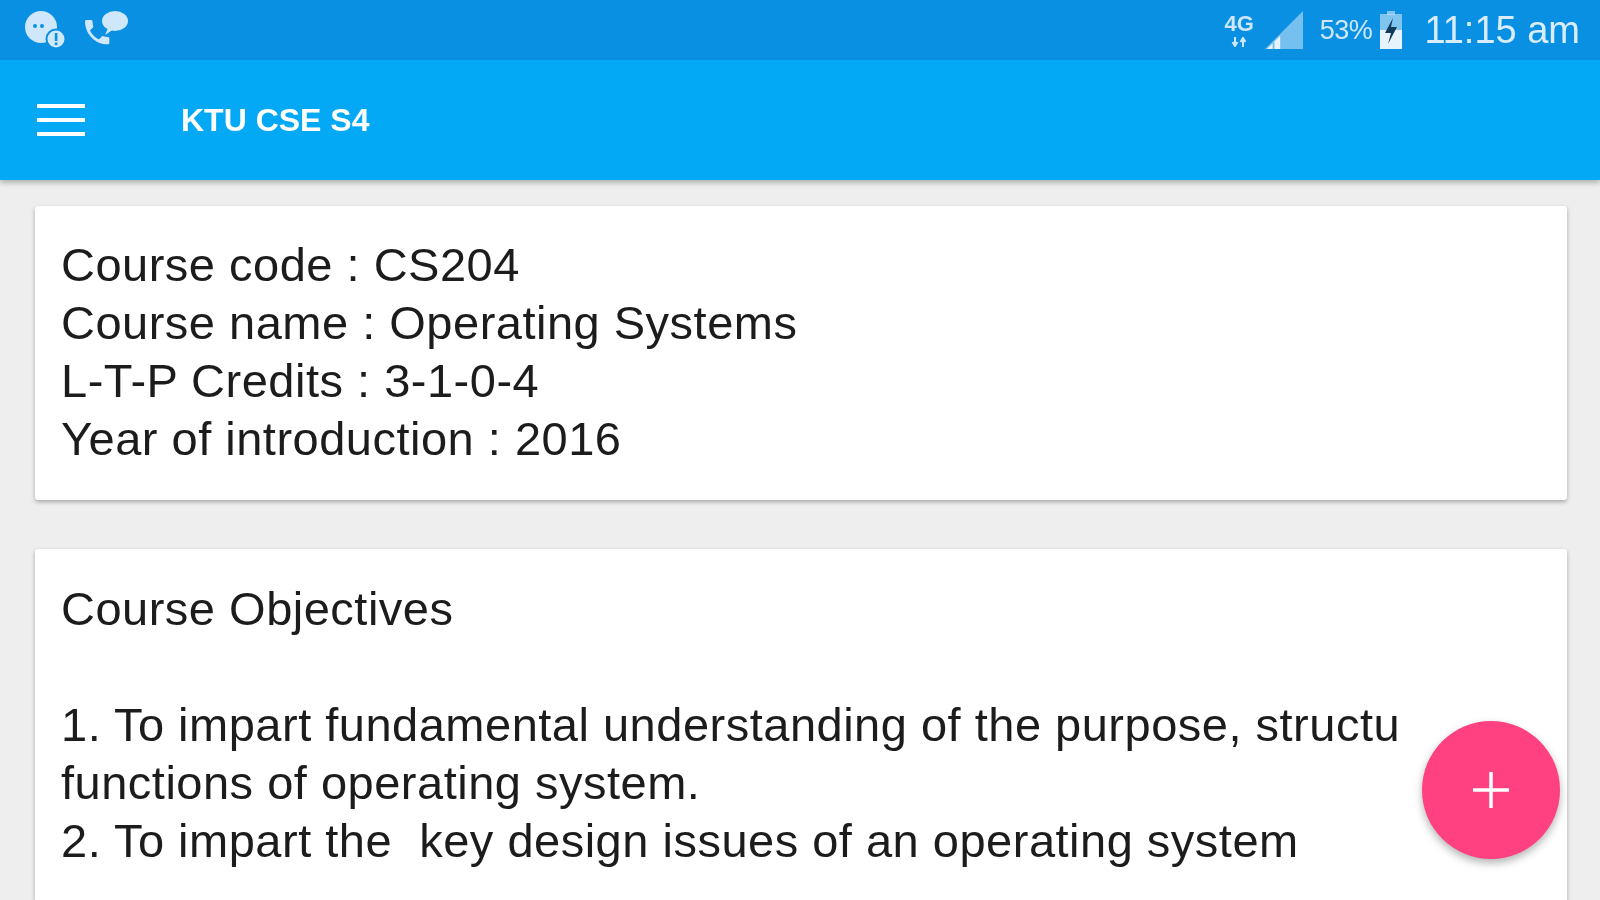 The height and width of the screenshot is (900, 1600). I want to click on battery-percent: 53%, so click(1346, 30).